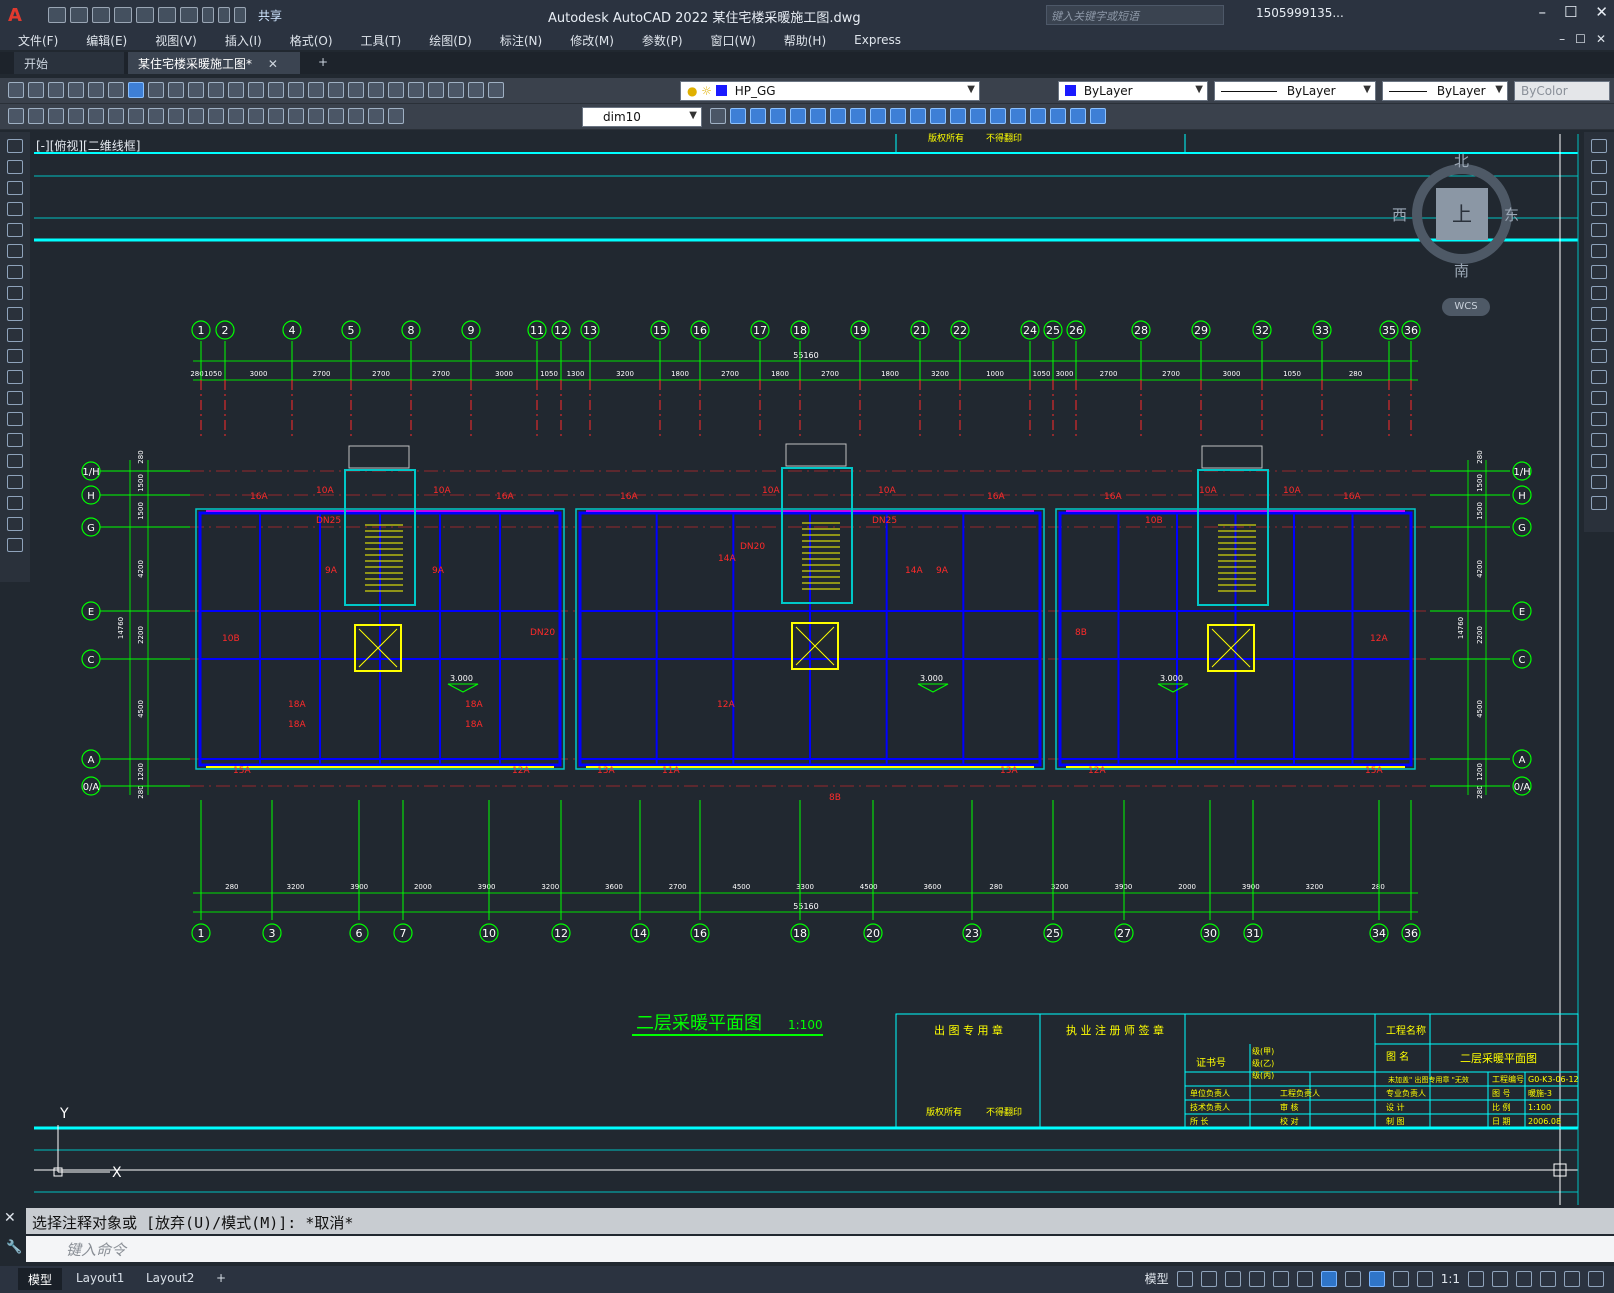  I want to click on jogged-icon, so click(116, 116).